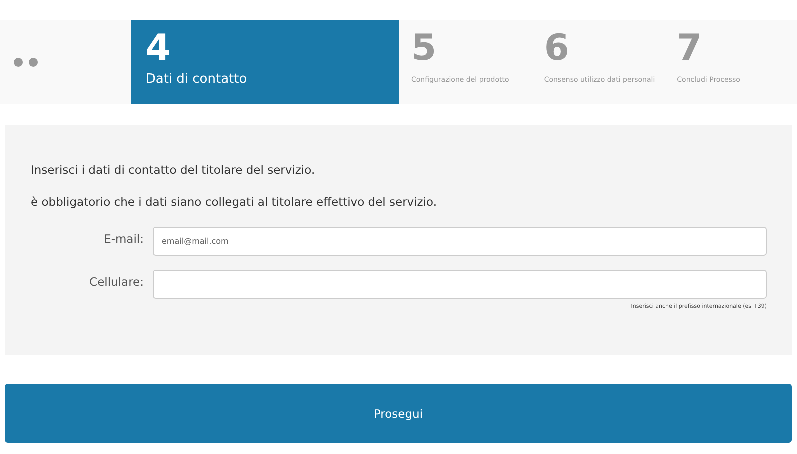  What do you see at coordinates (398, 413) in the screenshot?
I see `continue-button: Prosegui` at bounding box center [398, 413].